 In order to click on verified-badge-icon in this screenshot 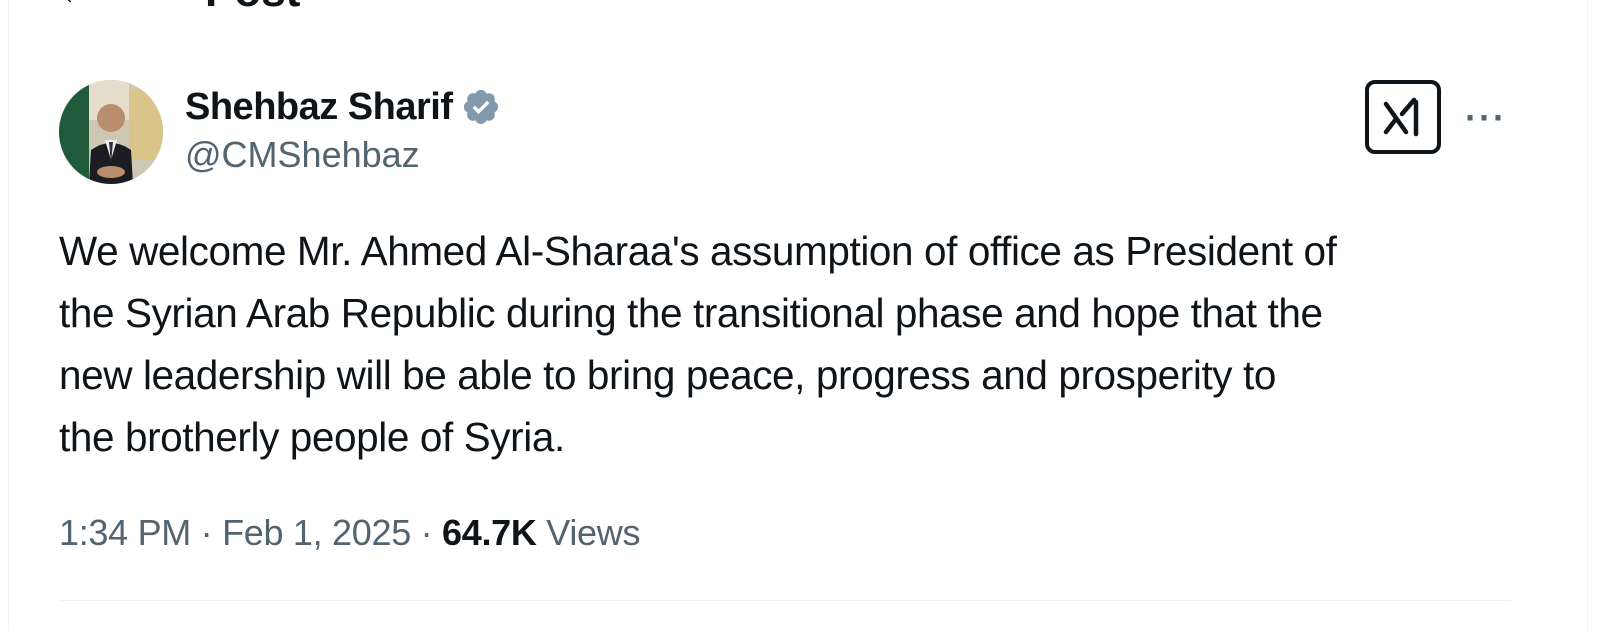, I will do `click(481, 107)`.